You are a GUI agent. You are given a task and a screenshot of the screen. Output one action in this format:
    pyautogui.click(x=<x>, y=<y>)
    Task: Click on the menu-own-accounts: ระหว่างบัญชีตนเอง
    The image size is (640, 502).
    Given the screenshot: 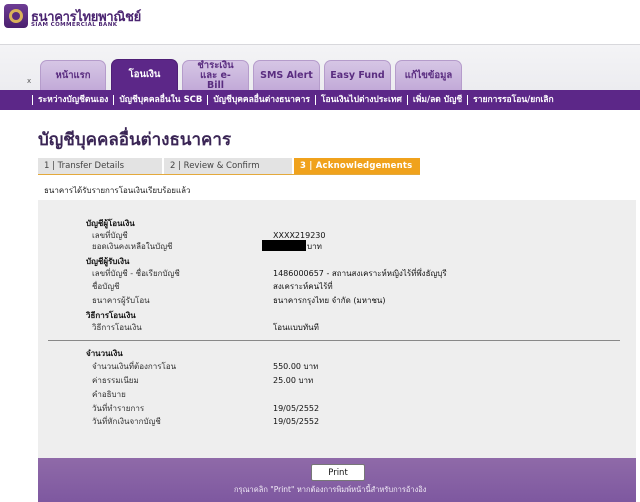 What is the action you would take?
    pyautogui.click(x=72, y=100)
    